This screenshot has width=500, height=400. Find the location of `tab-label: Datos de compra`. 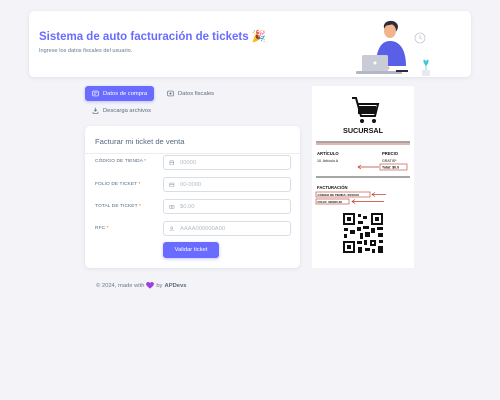

tab-label: Datos de compra is located at coordinates (125, 93).